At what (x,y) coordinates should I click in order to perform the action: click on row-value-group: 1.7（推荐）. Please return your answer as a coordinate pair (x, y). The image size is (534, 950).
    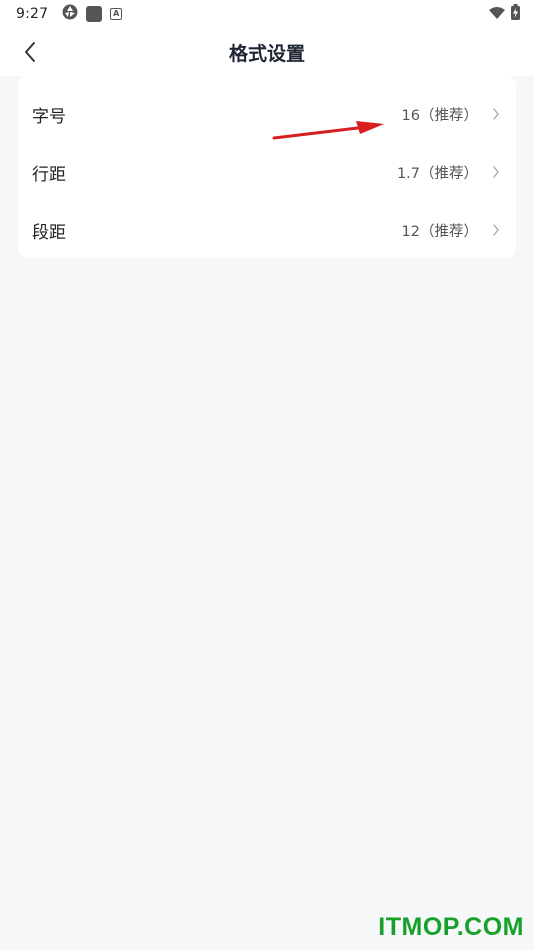
    Looking at the image, I should click on (449, 172).